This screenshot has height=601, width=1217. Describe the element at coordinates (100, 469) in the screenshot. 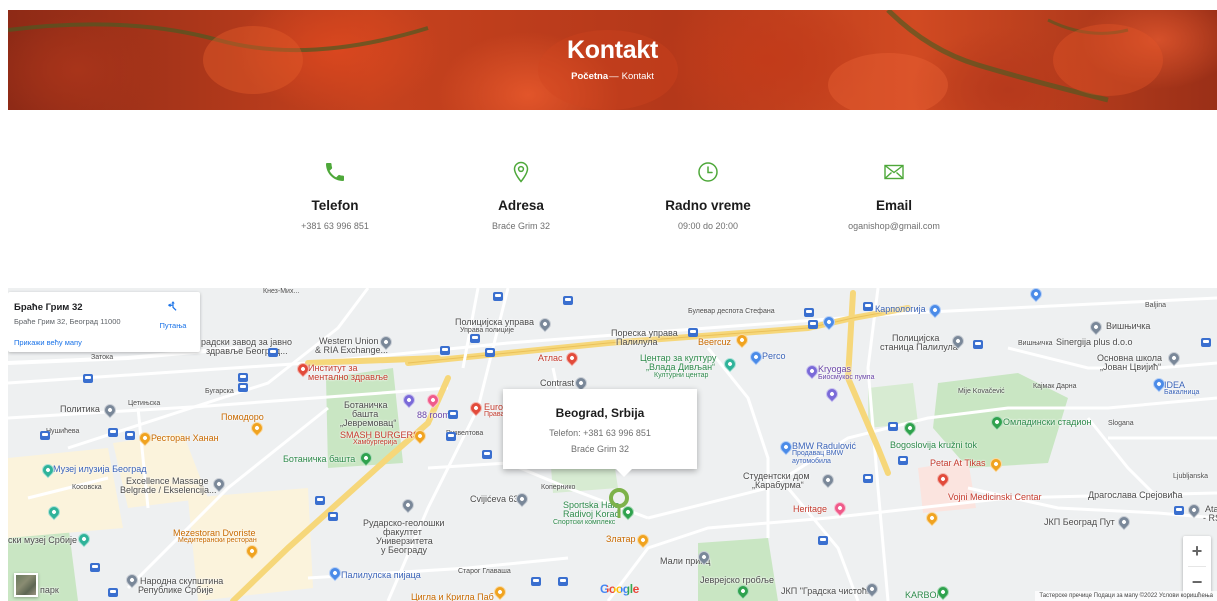

I see `map-label: Музеј илузија Београд` at that location.